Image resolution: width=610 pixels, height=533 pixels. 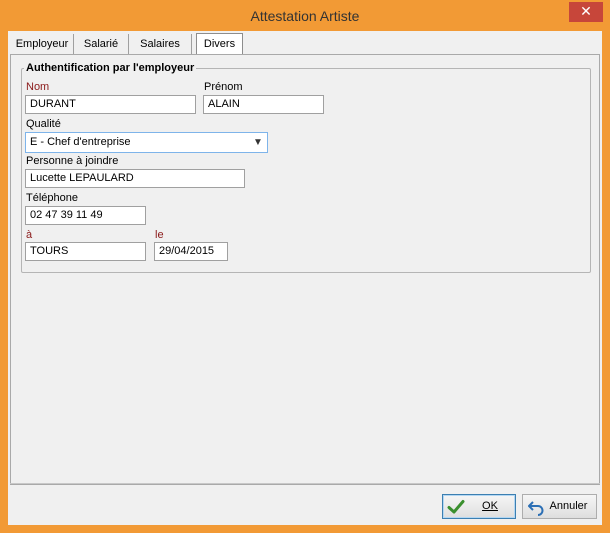 I want to click on lieu-label: à, so click(x=29, y=235).